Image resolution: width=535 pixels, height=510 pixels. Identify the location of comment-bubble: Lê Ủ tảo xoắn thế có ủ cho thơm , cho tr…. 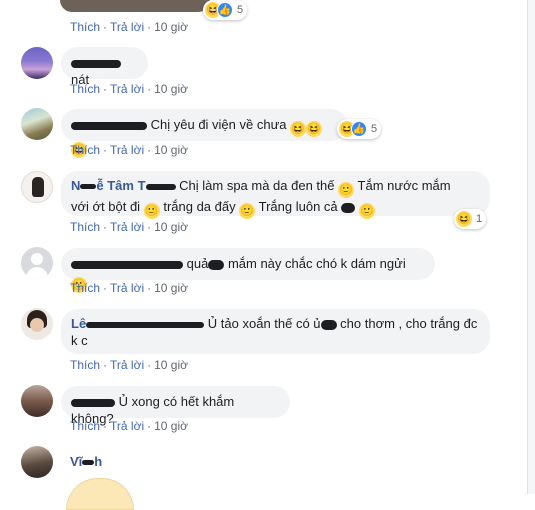
(275, 331).